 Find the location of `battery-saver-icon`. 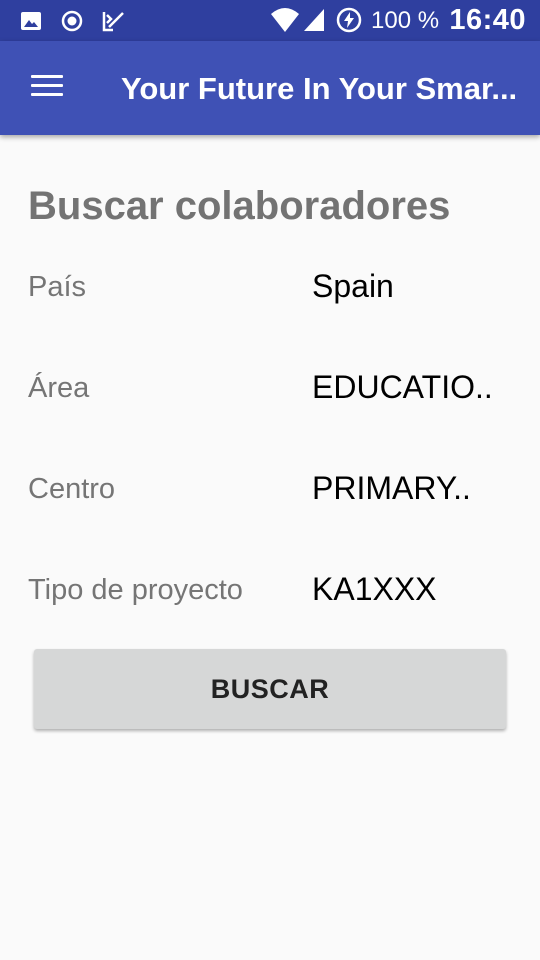

battery-saver-icon is located at coordinates (349, 20).